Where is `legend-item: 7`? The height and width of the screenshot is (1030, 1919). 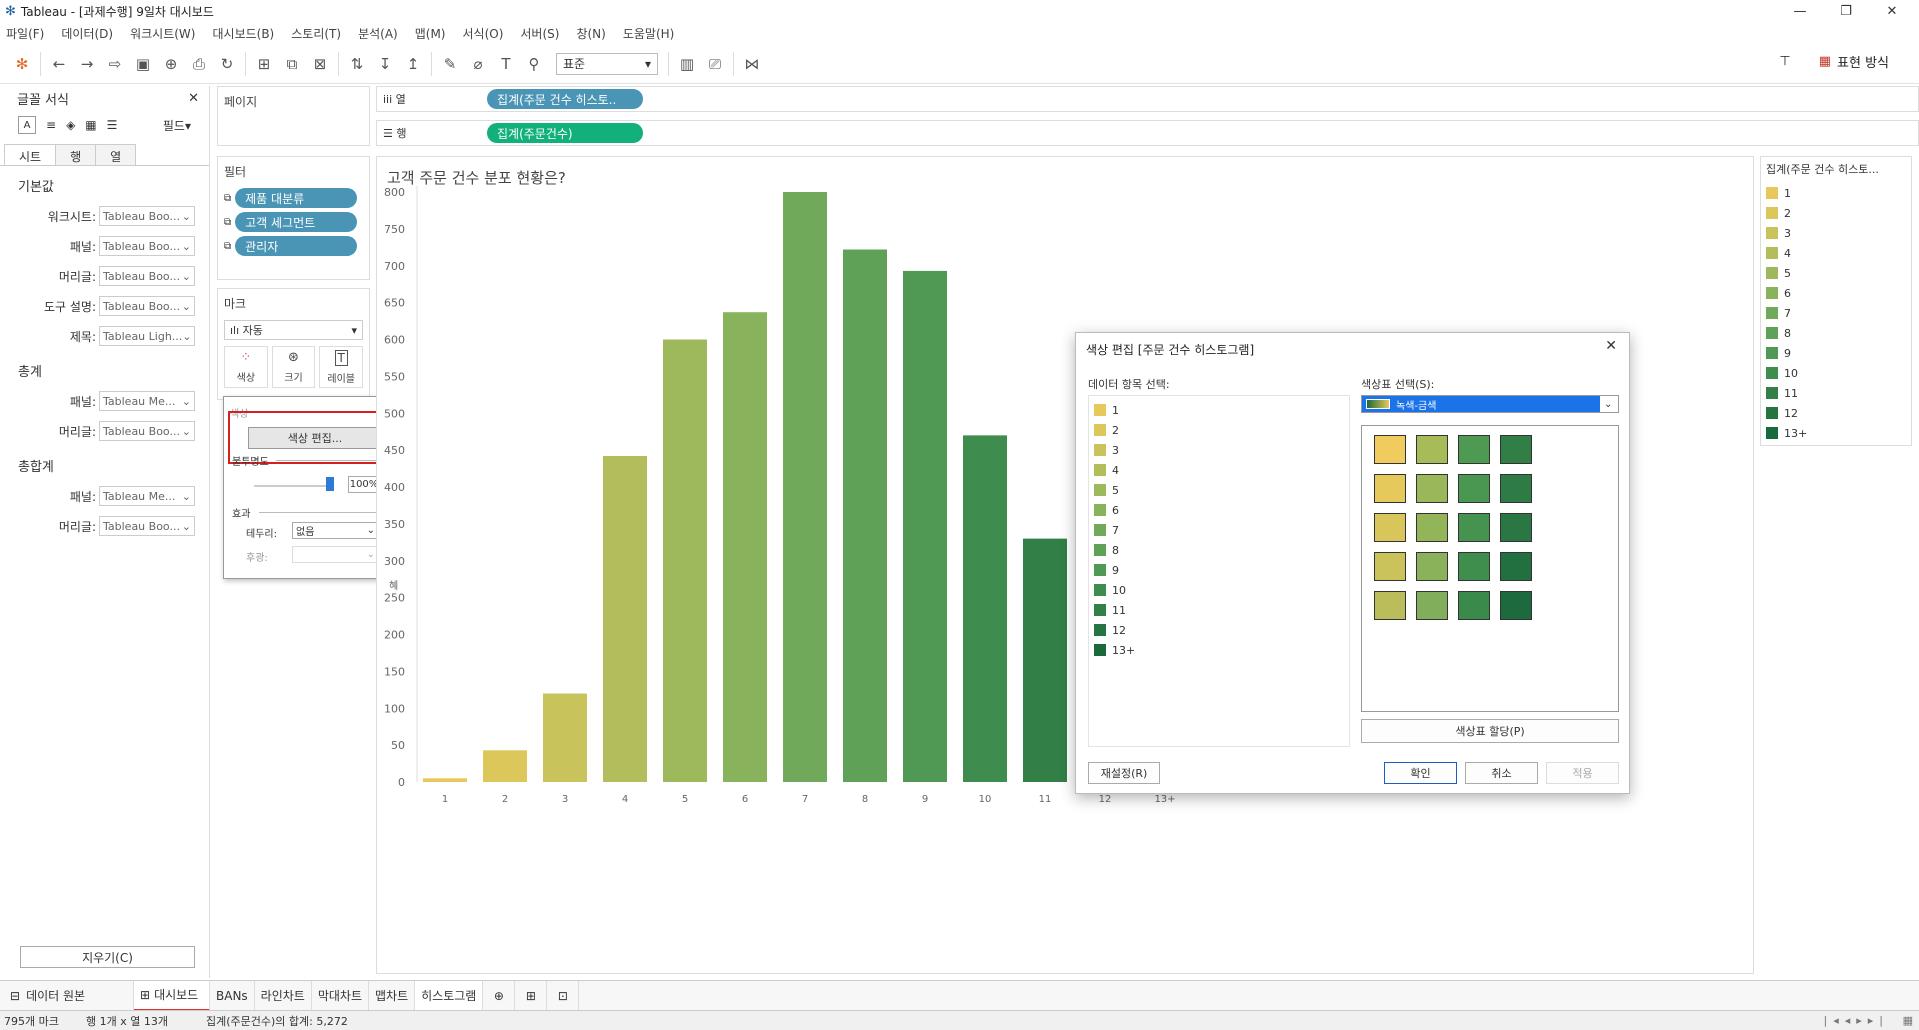 legend-item: 7 is located at coordinates (1836, 313).